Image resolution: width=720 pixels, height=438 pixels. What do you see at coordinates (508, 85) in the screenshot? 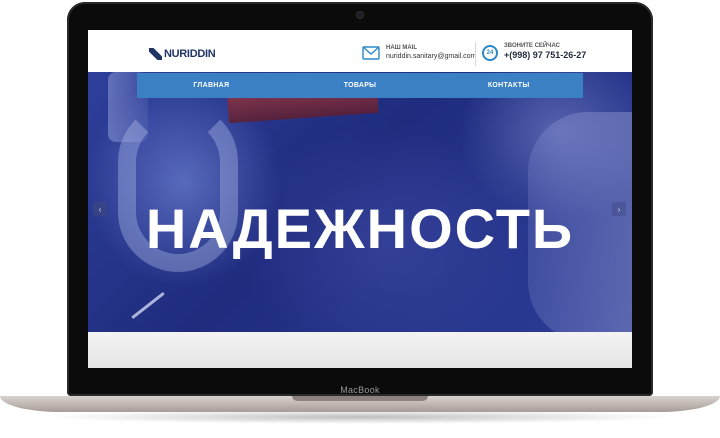
I see `nav-item-contacts: КОНТАКТЫ` at bounding box center [508, 85].